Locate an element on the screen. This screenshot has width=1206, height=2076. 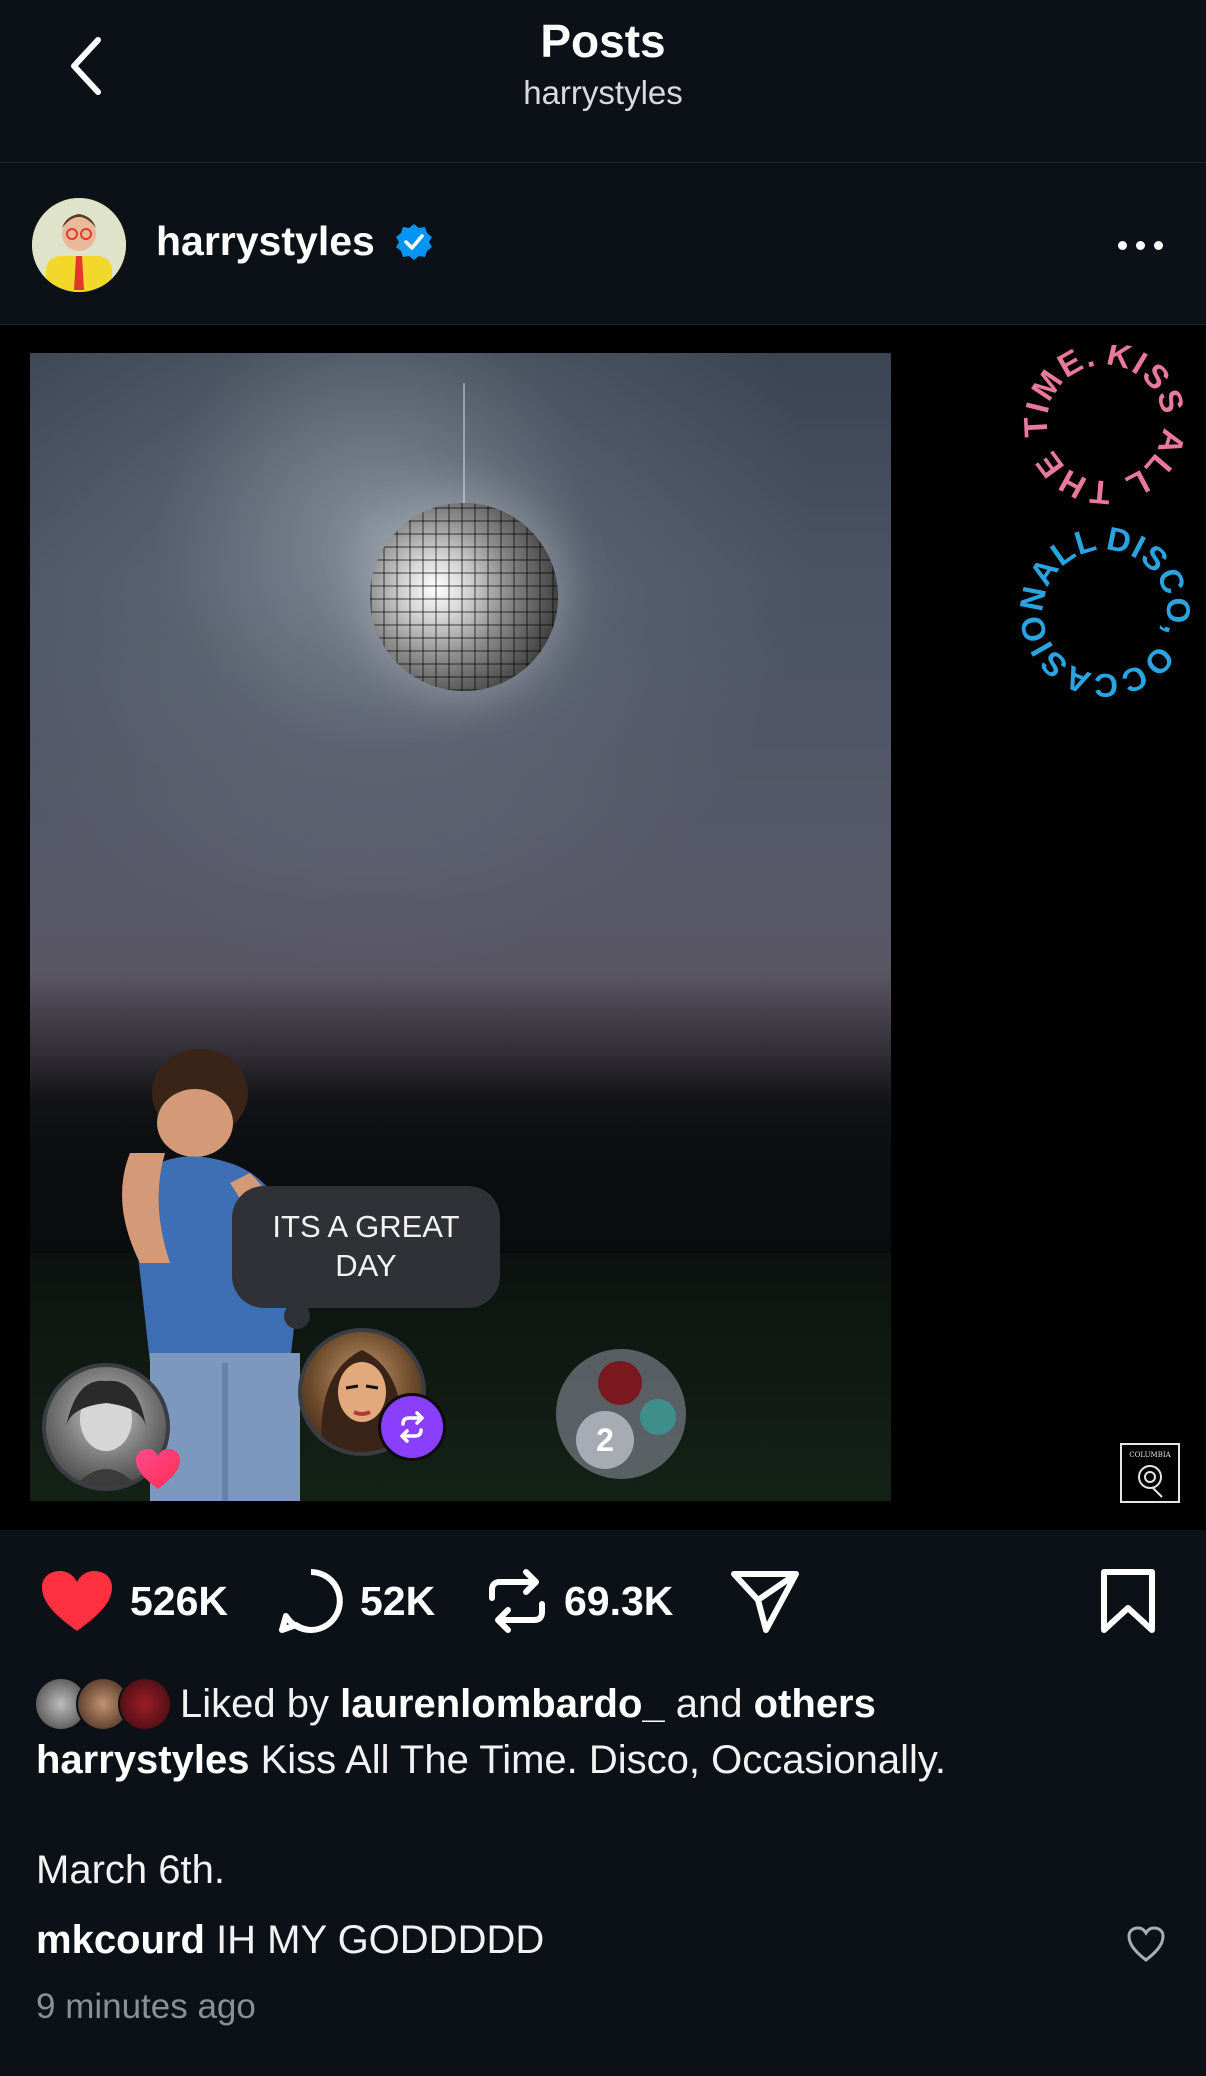
avatar-image is located at coordinates (79, 245).